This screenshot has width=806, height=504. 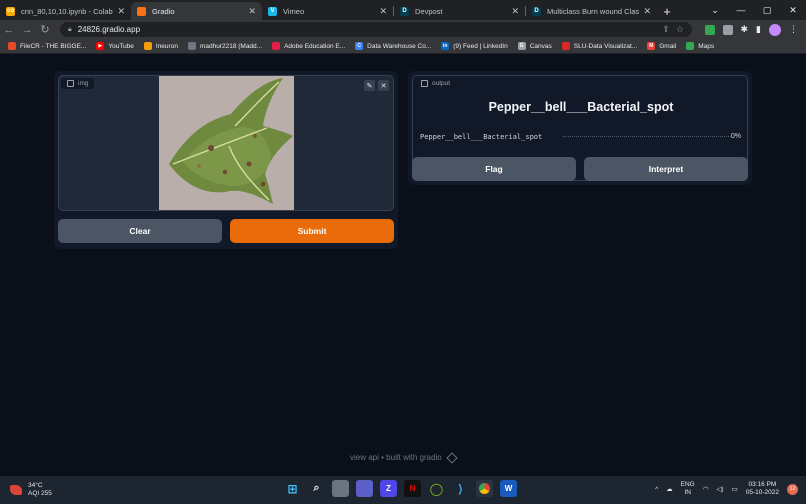 I want to click on output-label: output, so click(x=436, y=83).